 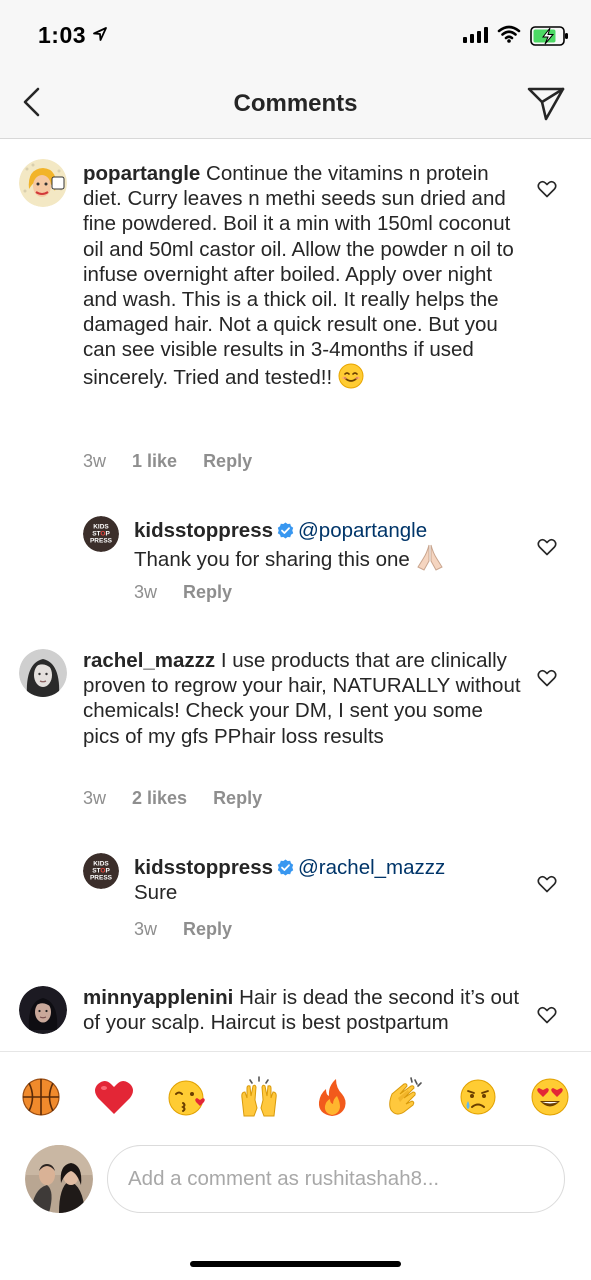 I want to click on face-blowing-kiss-emoji-icon, so click(x=187, y=1097).